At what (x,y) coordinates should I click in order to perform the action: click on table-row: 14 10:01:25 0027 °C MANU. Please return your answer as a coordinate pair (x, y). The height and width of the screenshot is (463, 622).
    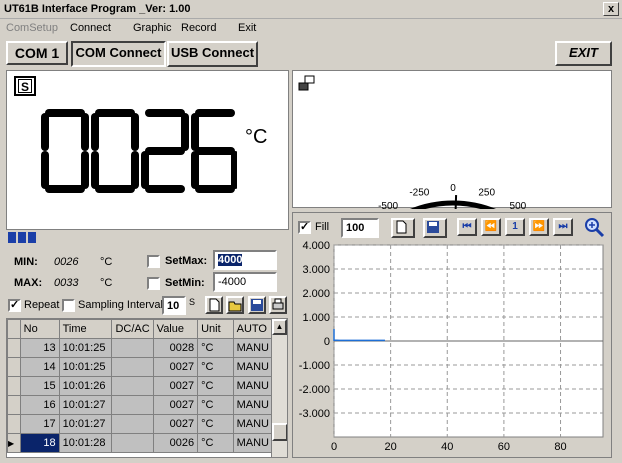
    Looking at the image, I should click on (140, 367).